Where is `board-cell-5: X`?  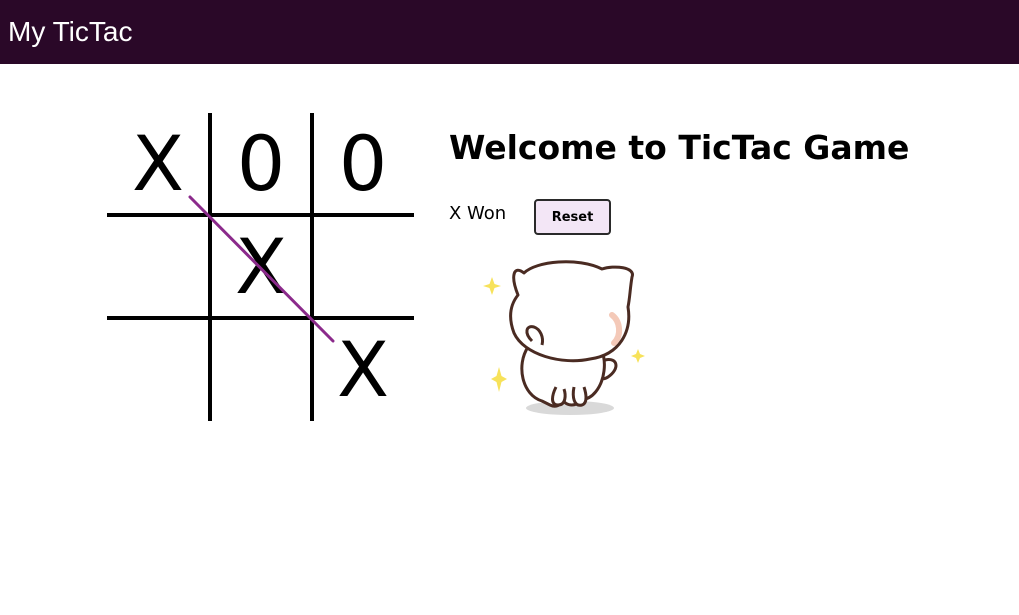 board-cell-5: X is located at coordinates (261, 267).